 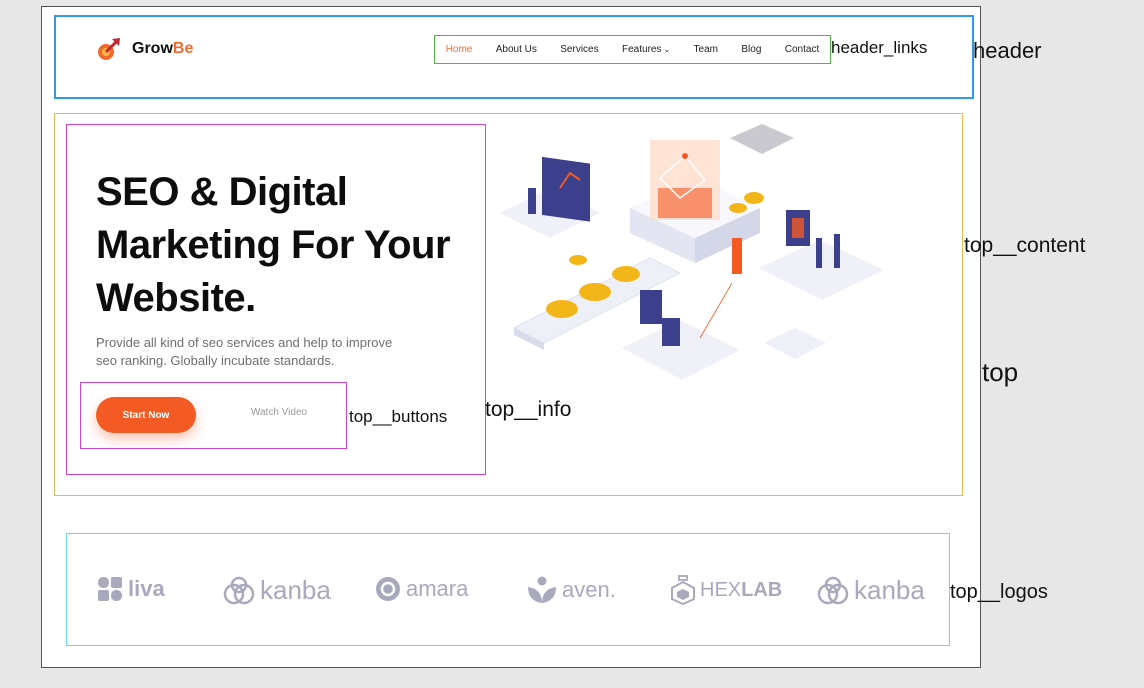 What do you see at coordinates (870, 590) in the screenshot?
I see `logo-kanba-2: kanba` at bounding box center [870, 590].